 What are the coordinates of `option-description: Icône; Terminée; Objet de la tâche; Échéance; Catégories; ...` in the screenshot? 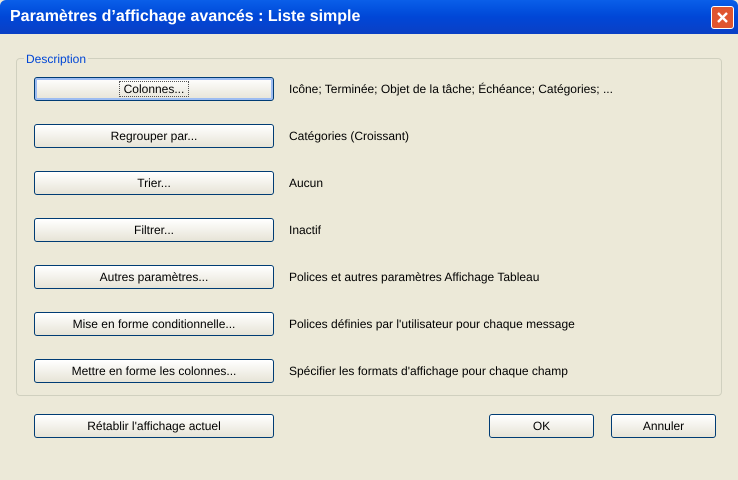 It's located at (451, 89).